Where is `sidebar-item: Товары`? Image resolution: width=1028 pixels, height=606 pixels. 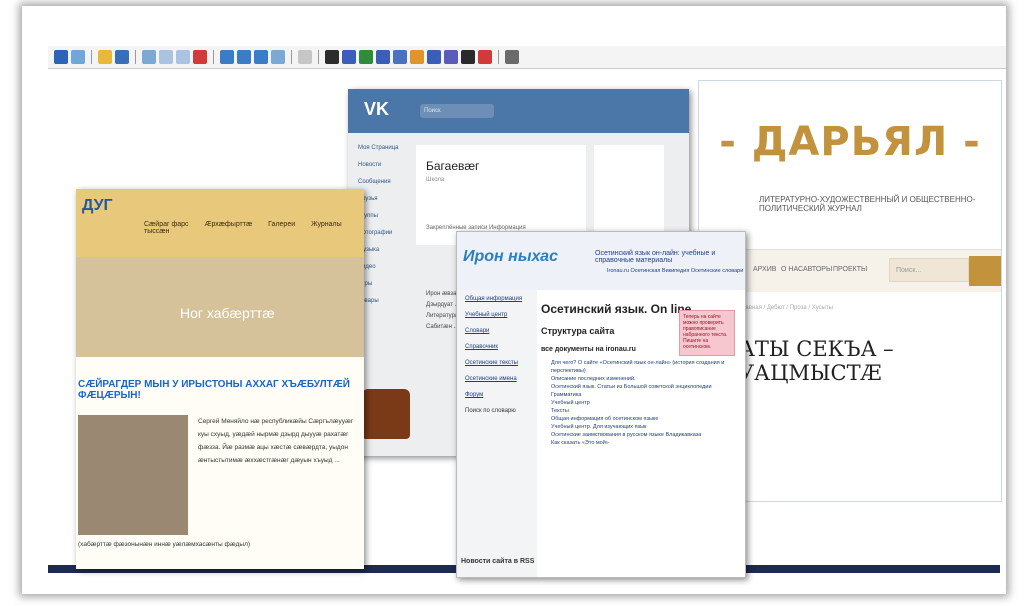
sidebar-item: Товары is located at coordinates (383, 301).